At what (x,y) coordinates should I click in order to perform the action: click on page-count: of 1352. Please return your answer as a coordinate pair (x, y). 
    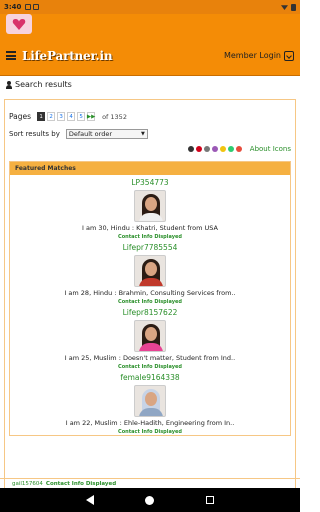
    Looking at the image, I should click on (114, 116).